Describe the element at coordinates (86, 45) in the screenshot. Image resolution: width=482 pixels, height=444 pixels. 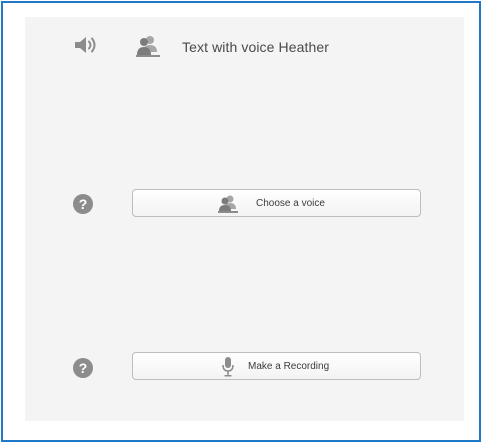
I see `speaker-icon` at that location.